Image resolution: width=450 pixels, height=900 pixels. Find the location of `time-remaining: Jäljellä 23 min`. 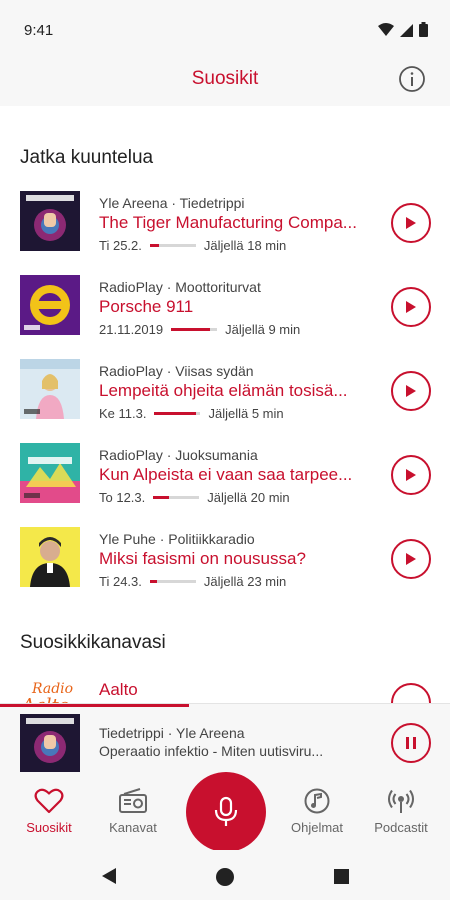

time-remaining: Jäljellä 23 min is located at coordinates (245, 581).